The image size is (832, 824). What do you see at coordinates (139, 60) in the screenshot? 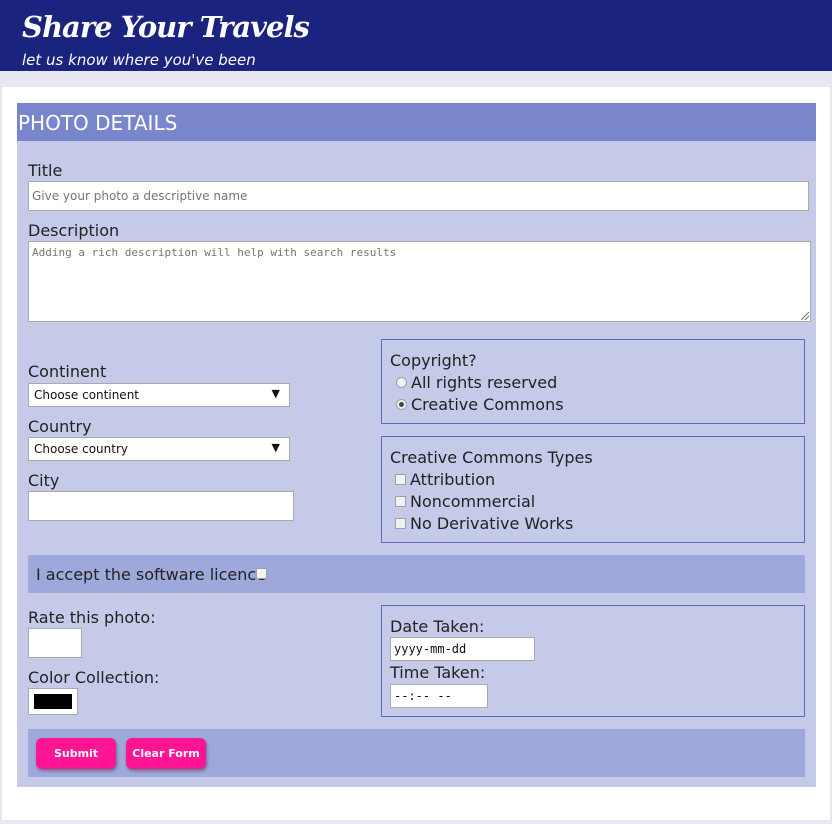
I see `site-tagline: let us know where you've been` at bounding box center [139, 60].